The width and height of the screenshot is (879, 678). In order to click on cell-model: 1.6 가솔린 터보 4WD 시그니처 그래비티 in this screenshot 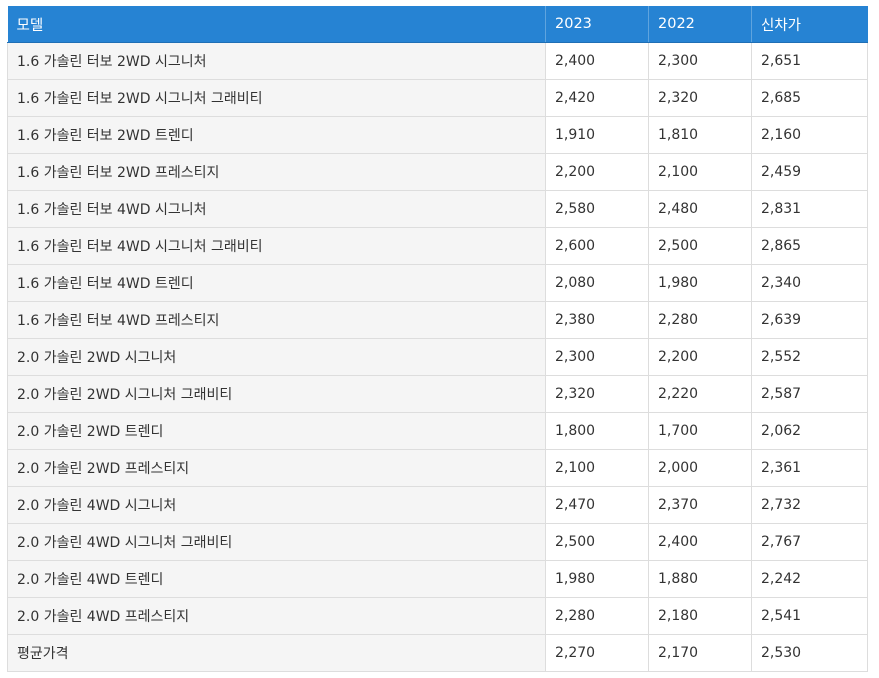, I will do `click(276, 246)`.